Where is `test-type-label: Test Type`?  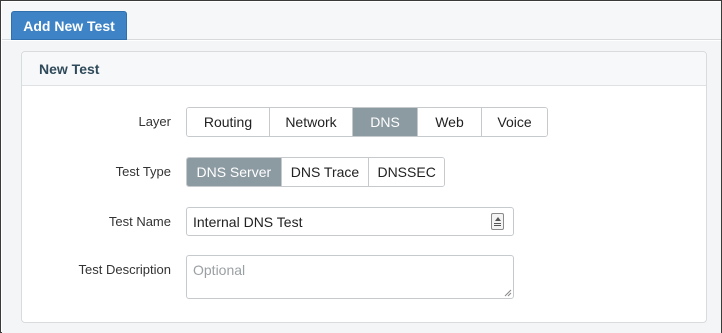
test-type-label: Test Type is located at coordinates (143, 171).